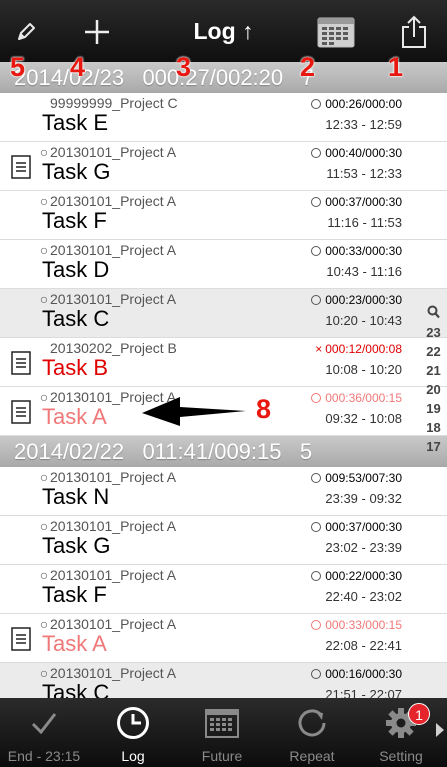 The image size is (447, 767). Describe the element at coordinates (76, 318) in the screenshot. I see `task-label: Task C` at that location.